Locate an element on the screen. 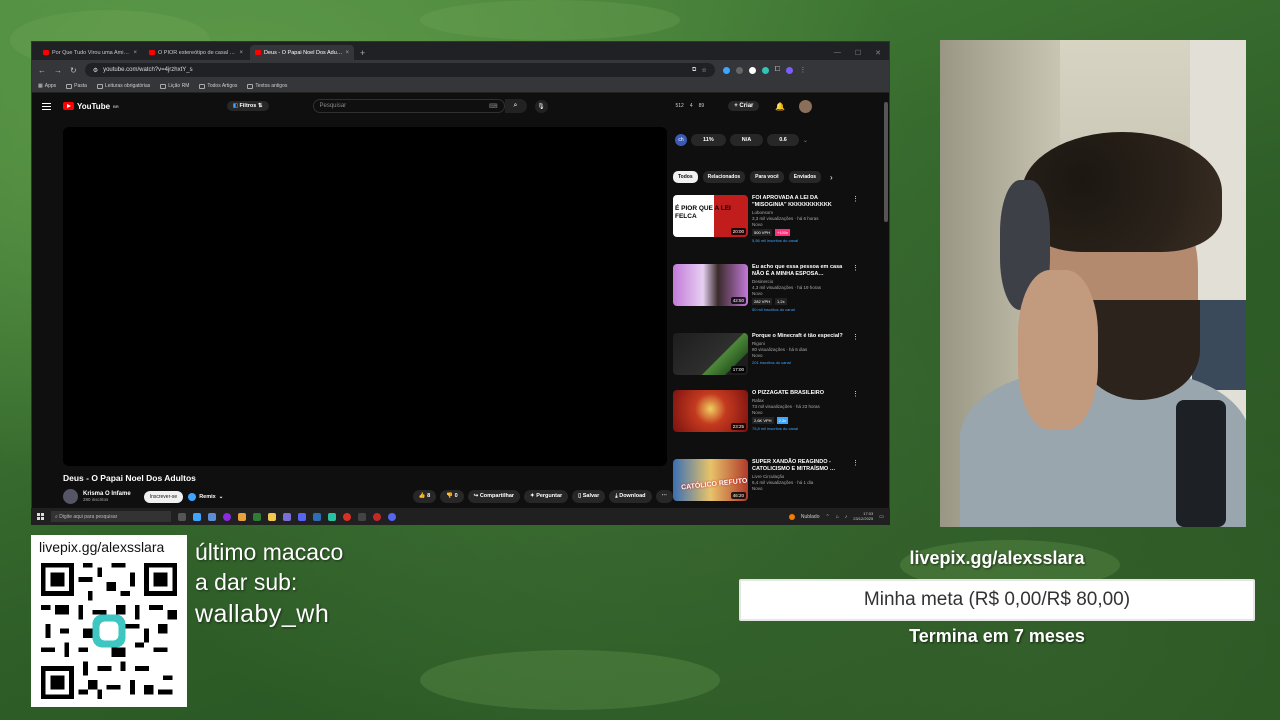 The height and width of the screenshot is (720, 1280). video-thumbnail: É PIOR QUE A LEI FELCA 20:00 is located at coordinates (710, 216).